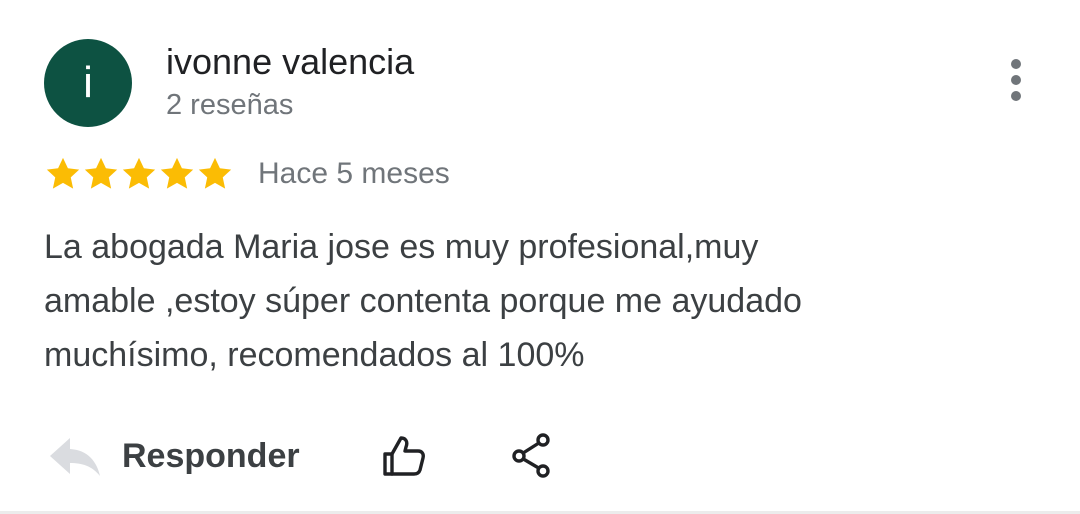  I want to click on review-actions: Responder, so click(300, 456).